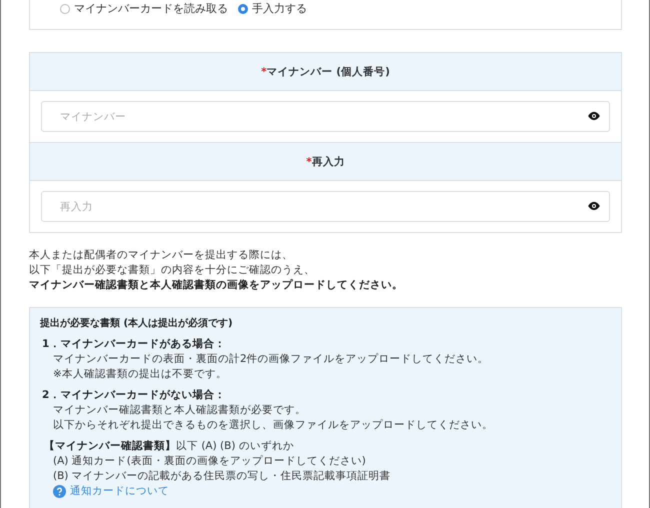 This screenshot has width=650, height=508. I want to click on requirements-title: 提出が必要な書類 (本人は提出が必須です), so click(137, 323).